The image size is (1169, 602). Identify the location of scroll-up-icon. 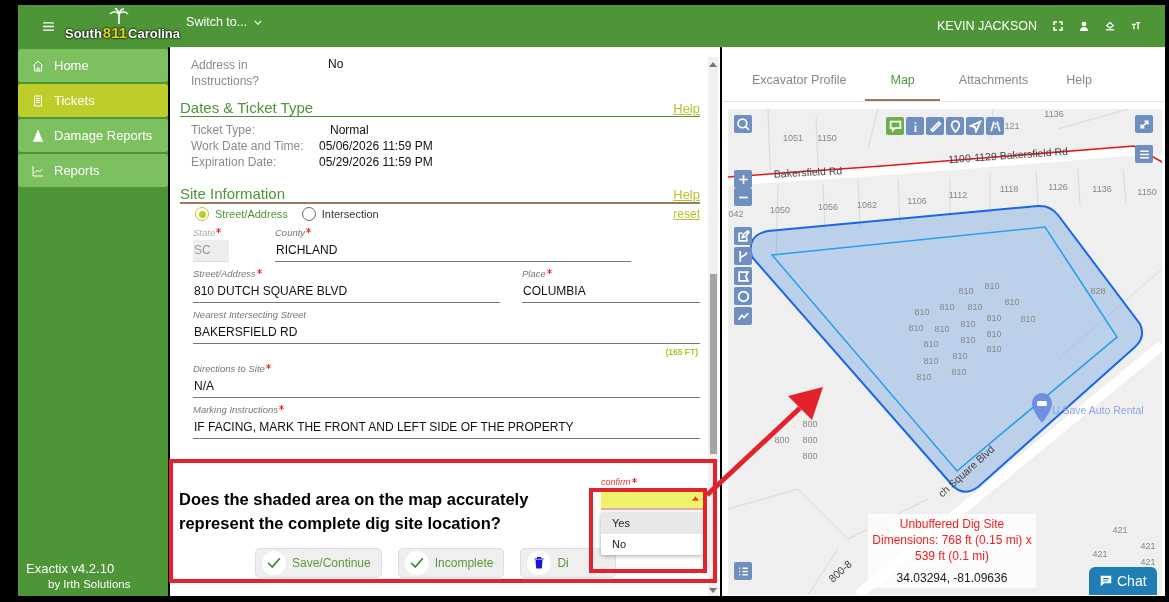
(713, 64).